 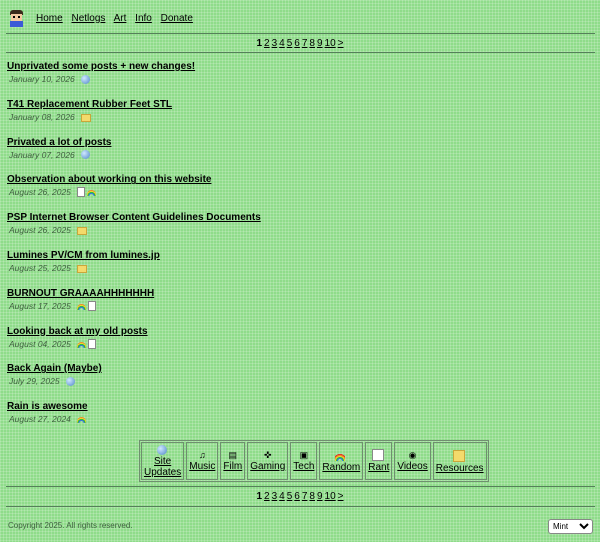 What do you see at coordinates (134, 381) in the screenshot?
I see `list-item: Back Again (Maybe) July 29, 2025` at bounding box center [134, 381].